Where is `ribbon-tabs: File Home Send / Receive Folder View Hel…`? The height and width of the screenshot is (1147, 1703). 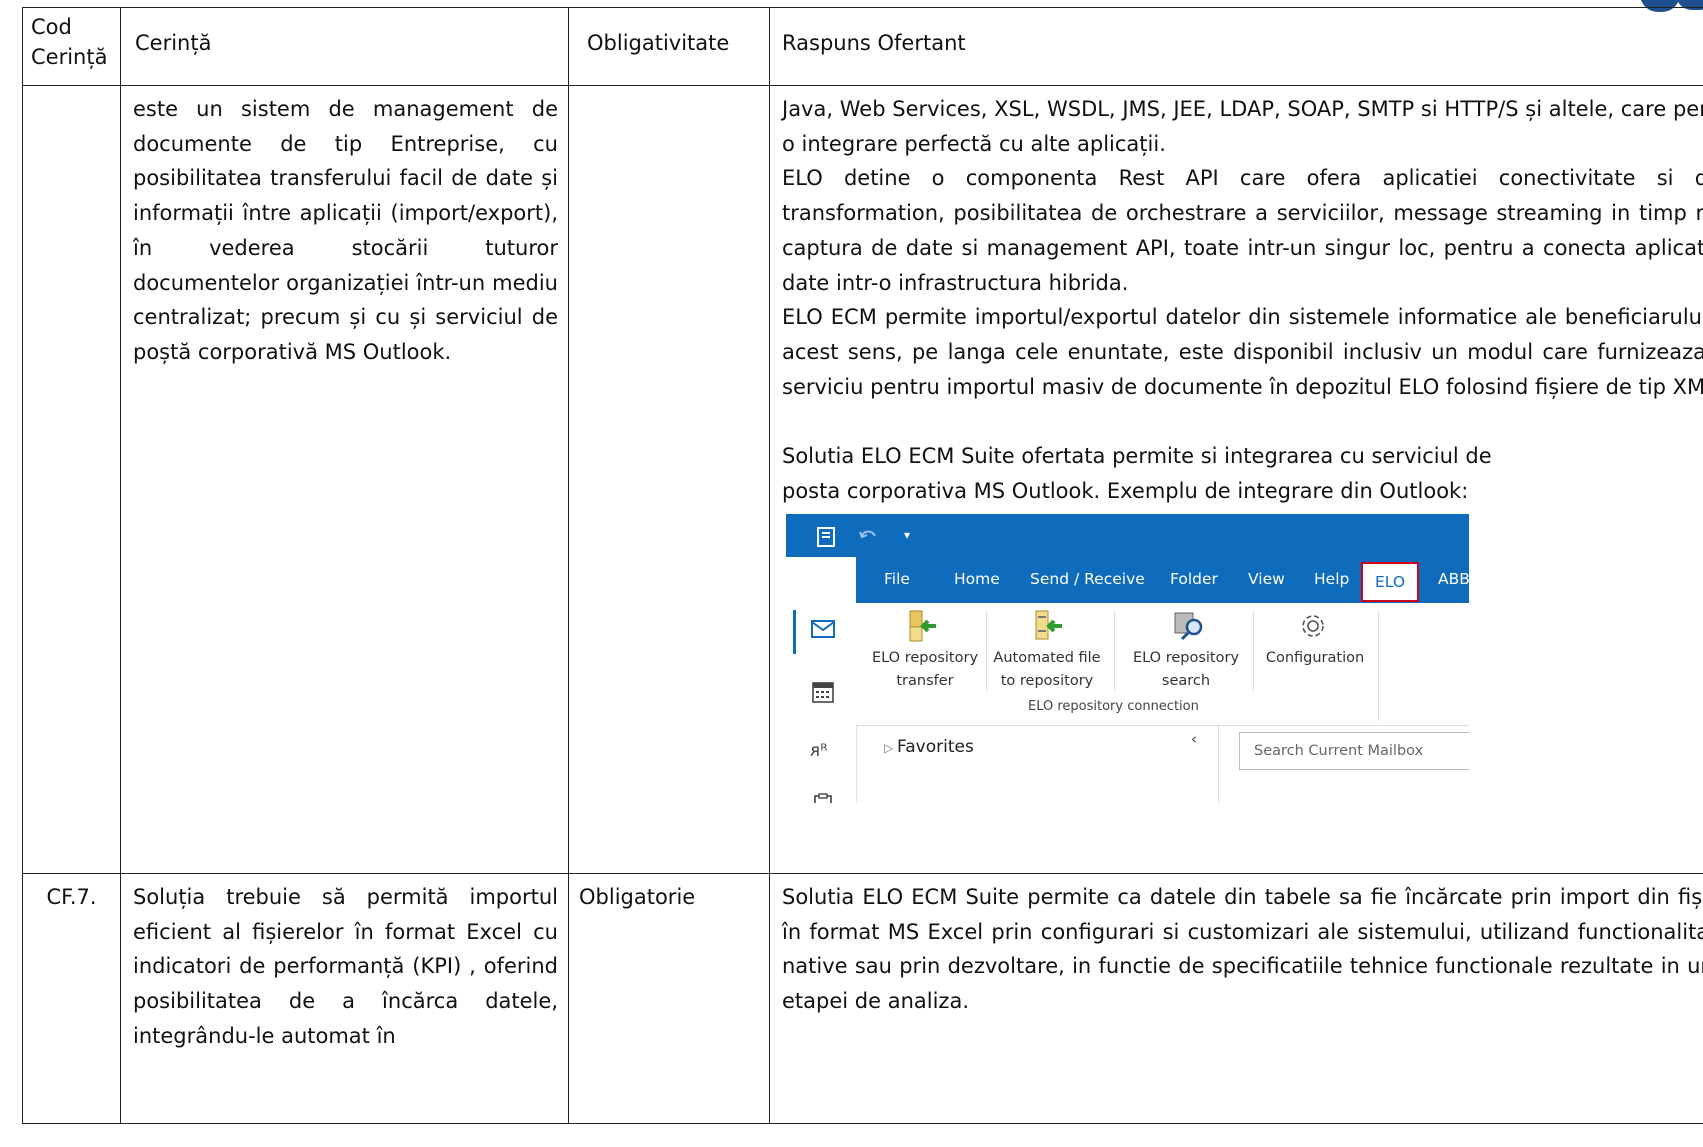
ribbon-tabs: File Home Send / Receive Folder View Hel… is located at coordinates (1162, 580).